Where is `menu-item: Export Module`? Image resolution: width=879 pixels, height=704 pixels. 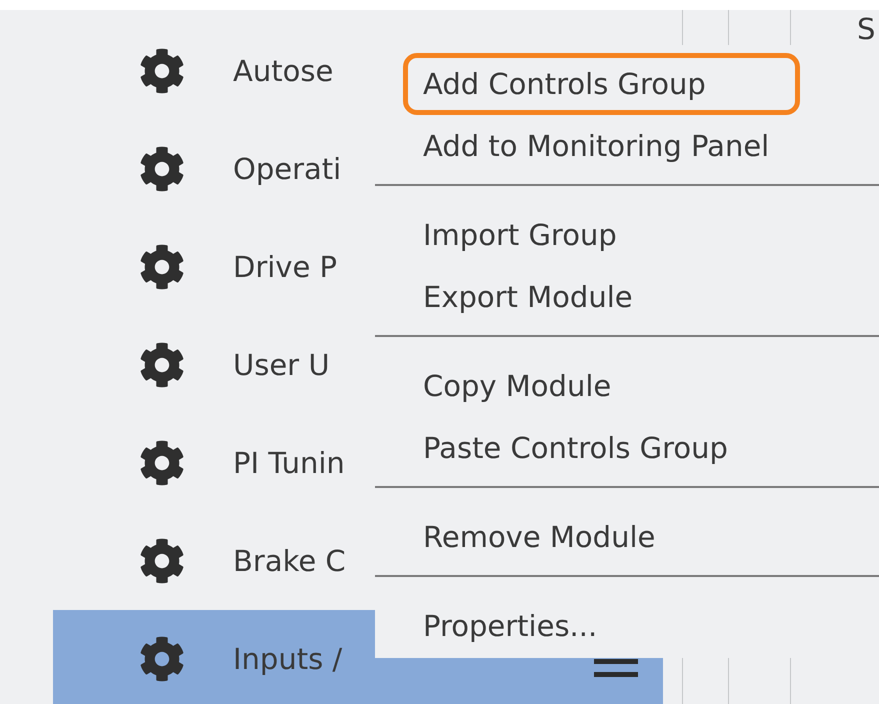
menu-item: Export Module is located at coordinates (601, 297).